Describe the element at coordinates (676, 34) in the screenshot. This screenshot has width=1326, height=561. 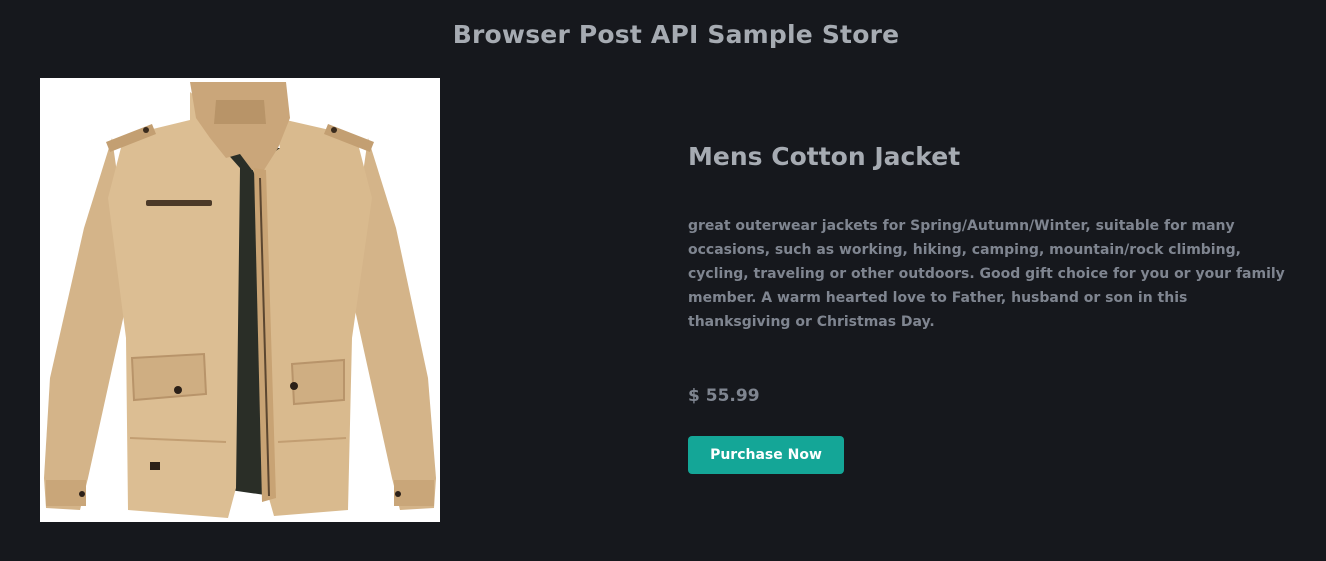
I see `page-title: Browser Post API Sample Store` at that location.